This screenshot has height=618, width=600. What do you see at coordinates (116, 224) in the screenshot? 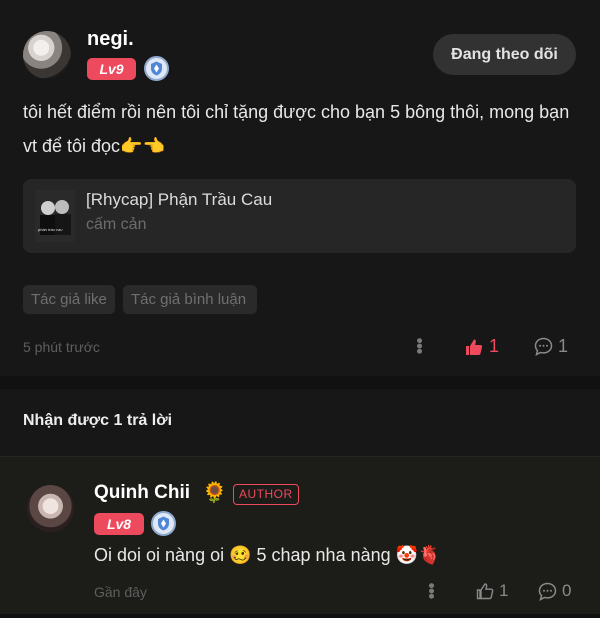
I see `book-subtitle: cấm cản` at bounding box center [116, 224].